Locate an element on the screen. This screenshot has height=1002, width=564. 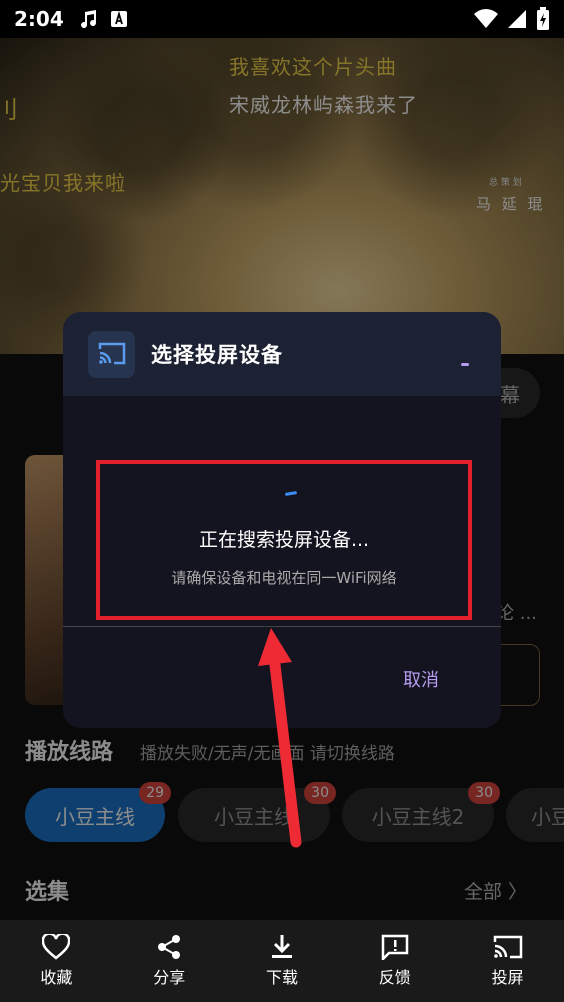
wifi-hint-text: 请确保设备和电视在同一WiFi网络 is located at coordinates (284, 578).